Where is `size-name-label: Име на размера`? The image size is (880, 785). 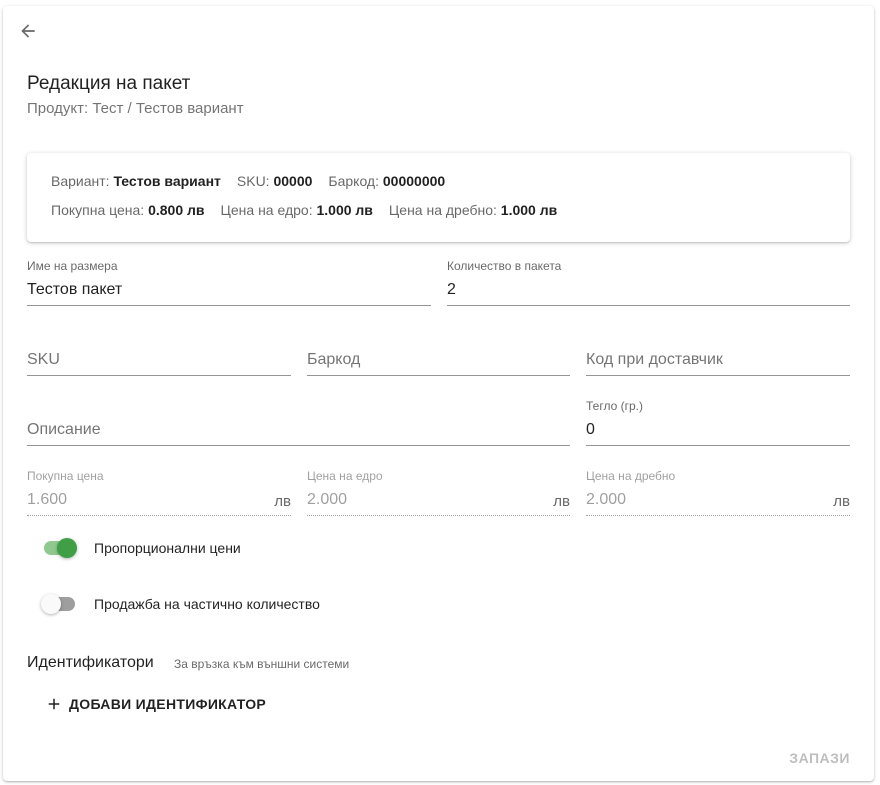 size-name-label: Име на размера is located at coordinates (72, 266).